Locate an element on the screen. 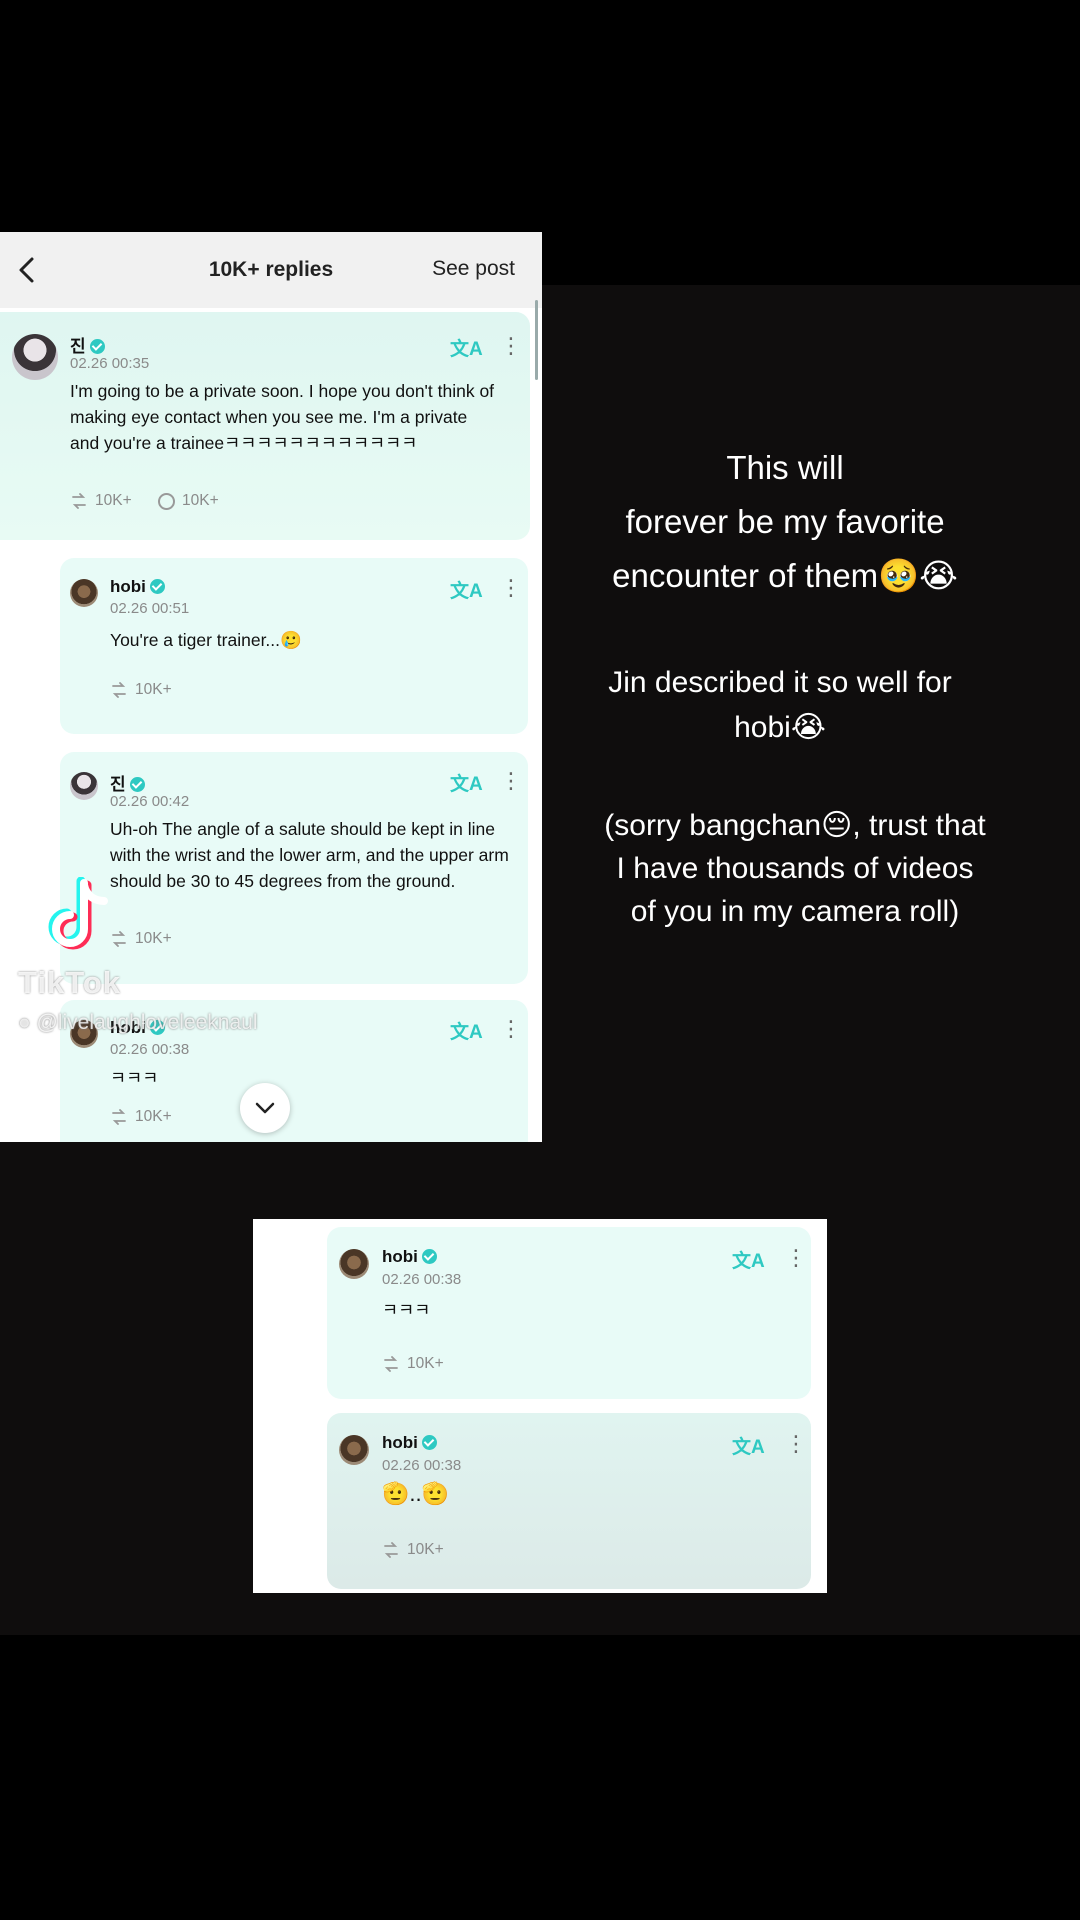 Image resolution: width=1080 pixels, height=1920 pixels. top-bar: 10K+ replies See post is located at coordinates (271, 270).